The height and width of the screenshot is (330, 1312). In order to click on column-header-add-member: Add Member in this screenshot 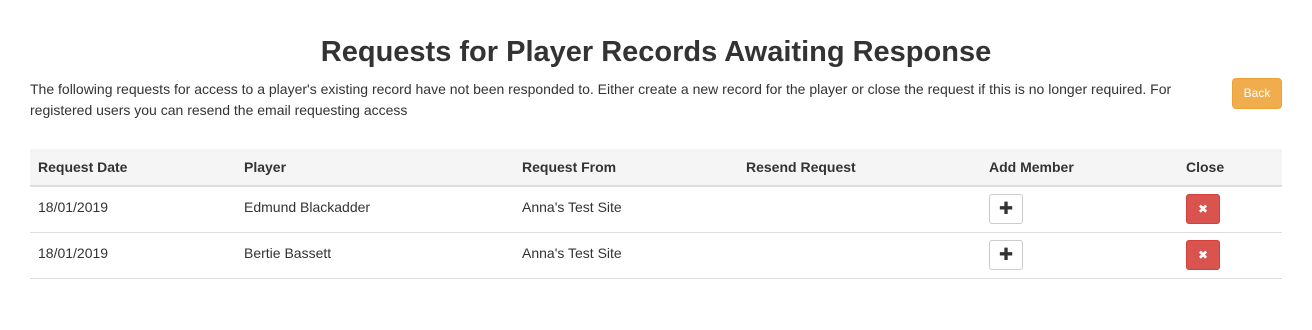, I will do `click(1079, 168)`.